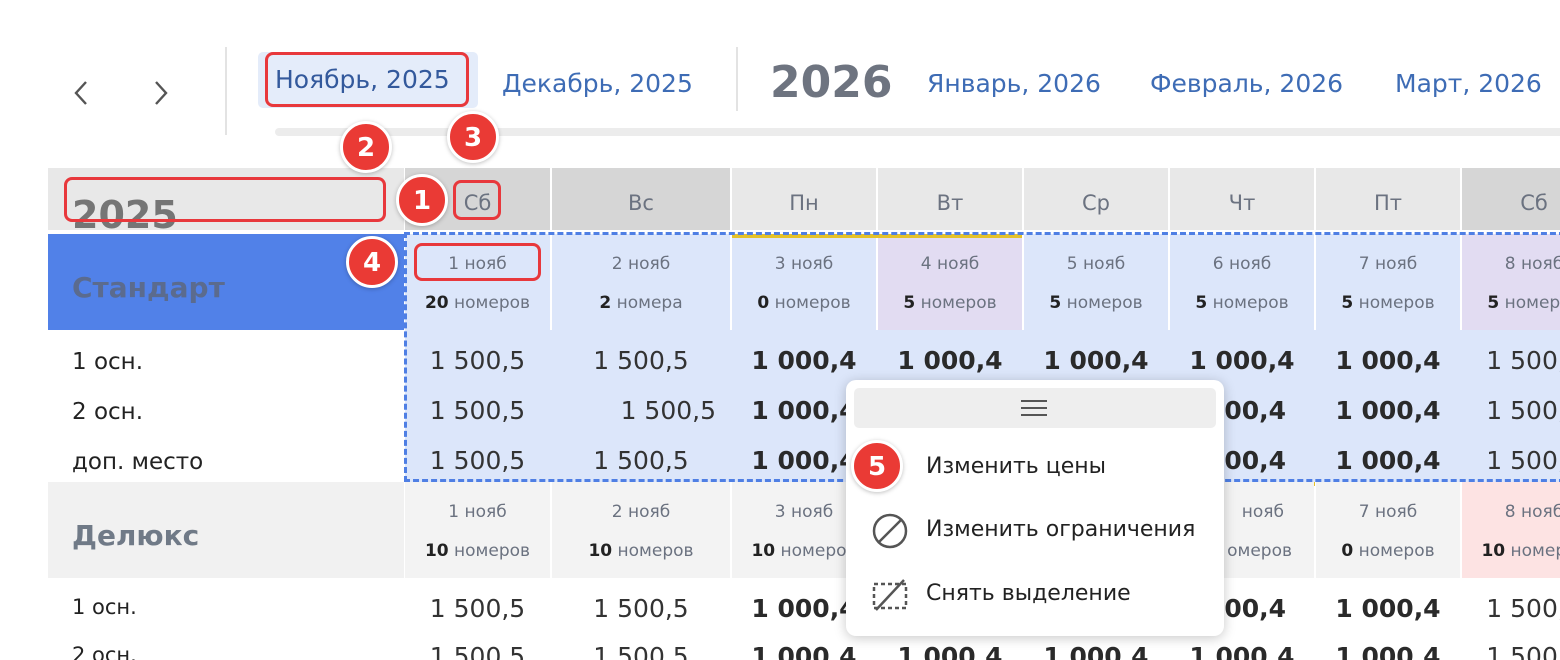  I want to click on month-tab-march-2026: Март, 2026, so click(1468, 84).